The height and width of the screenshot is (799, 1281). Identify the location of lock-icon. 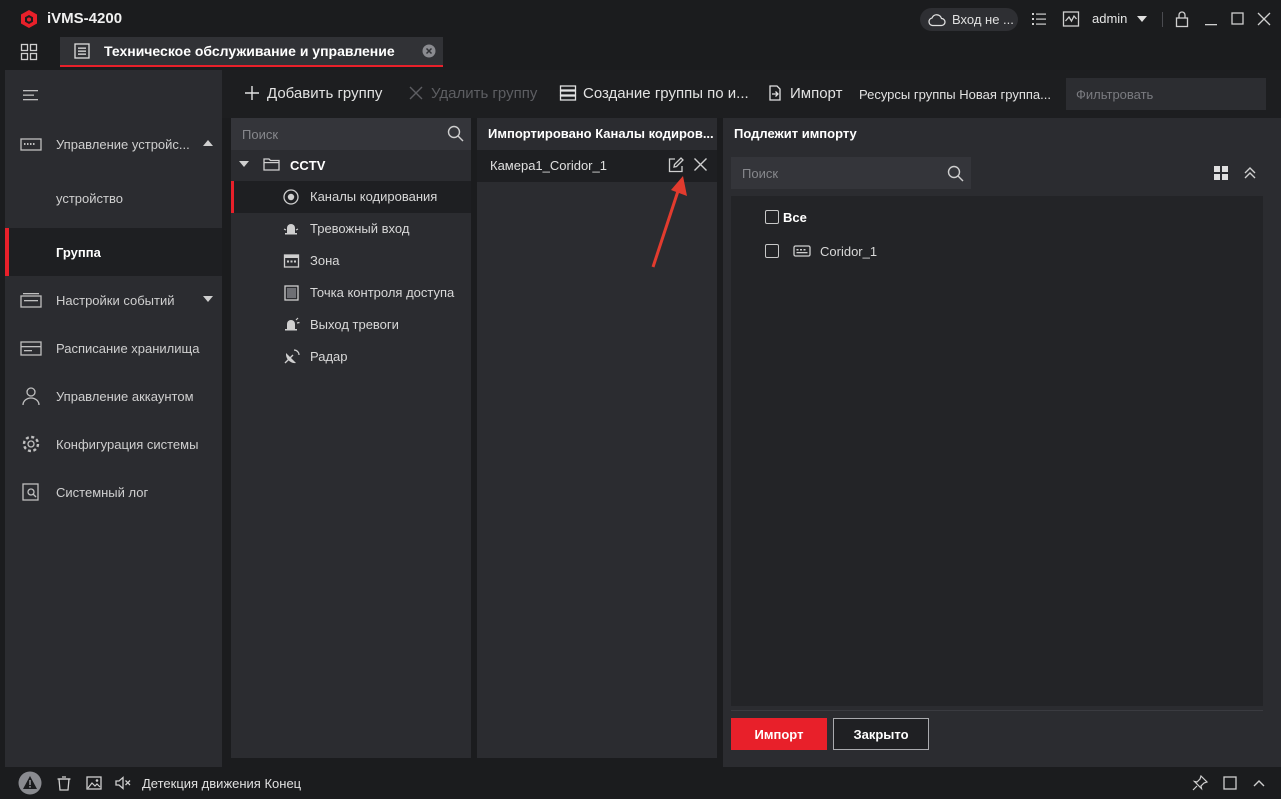
(1183, 19).